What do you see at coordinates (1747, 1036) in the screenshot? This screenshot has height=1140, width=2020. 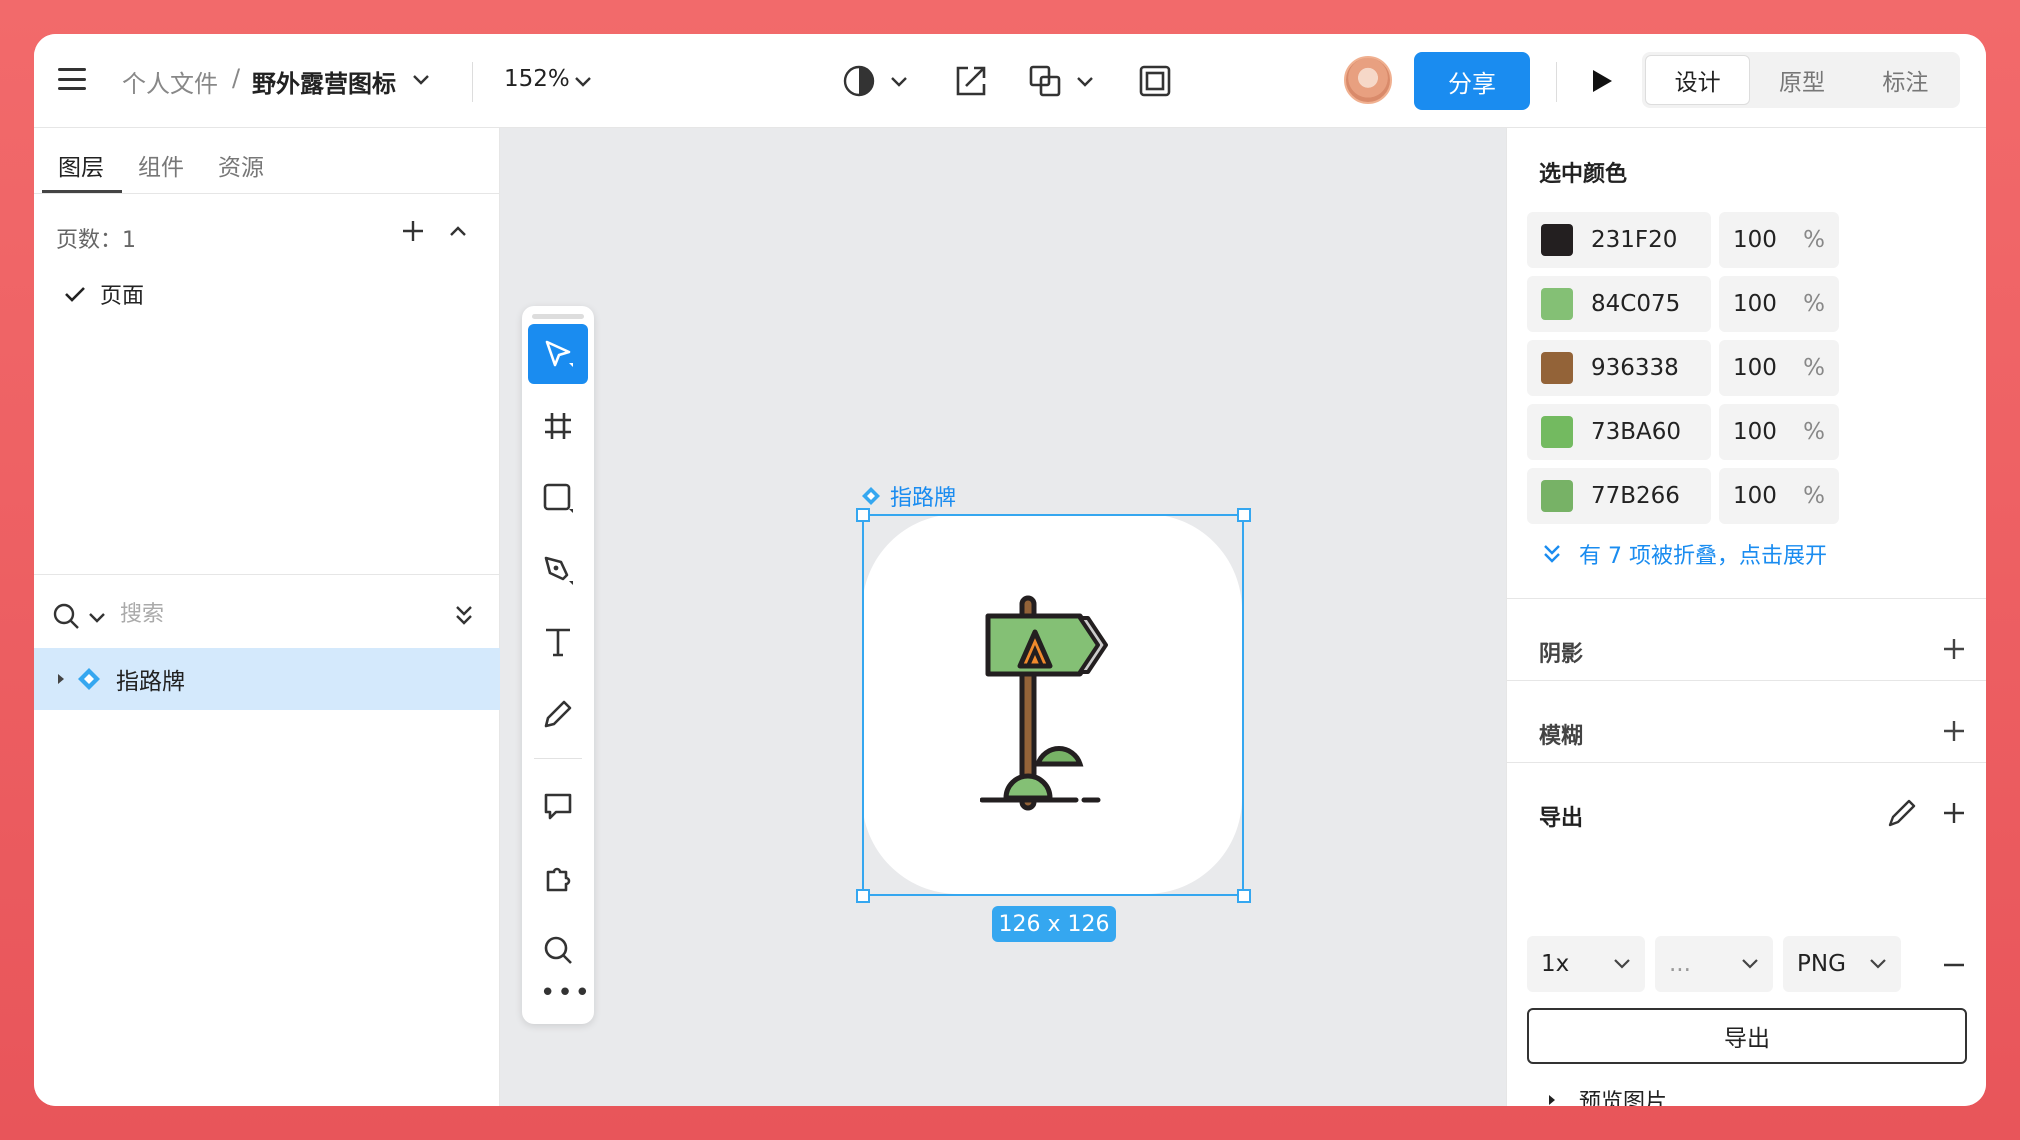 I see `export-button: 导出` at bounding box center [1747, 1036].